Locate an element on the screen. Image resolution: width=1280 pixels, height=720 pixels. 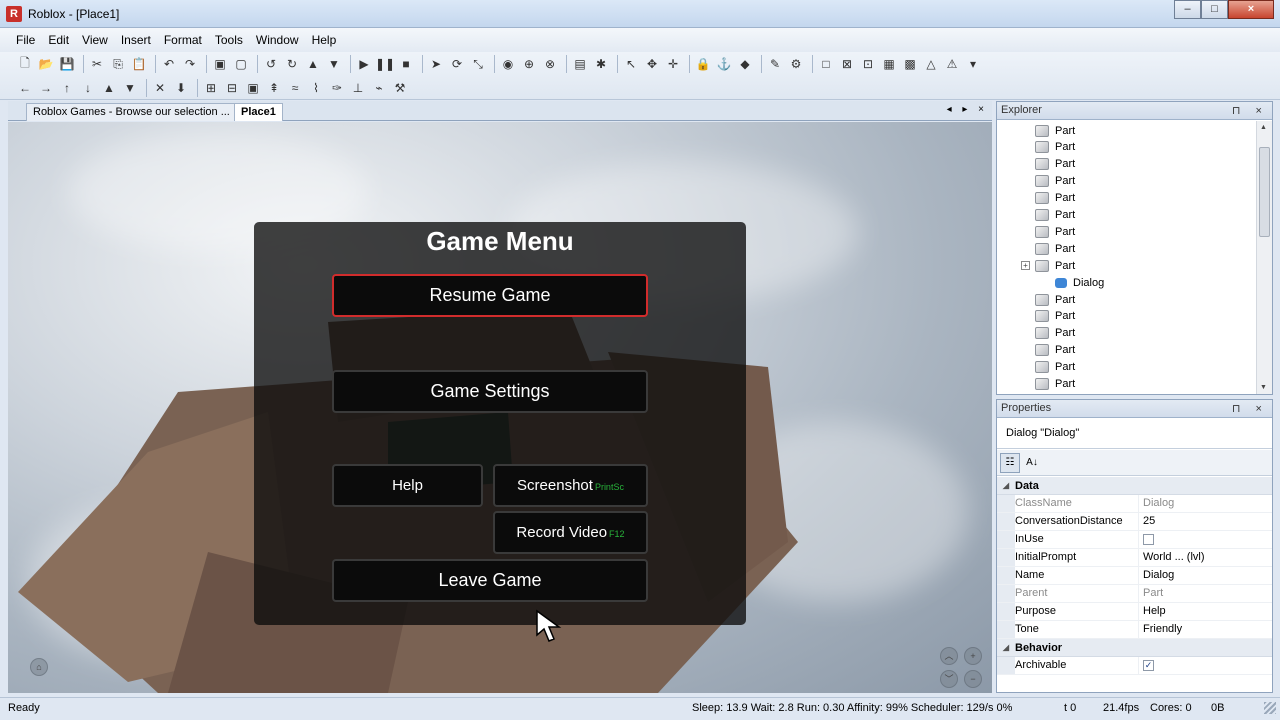
checkbox is located at coordinates (1148, 539).